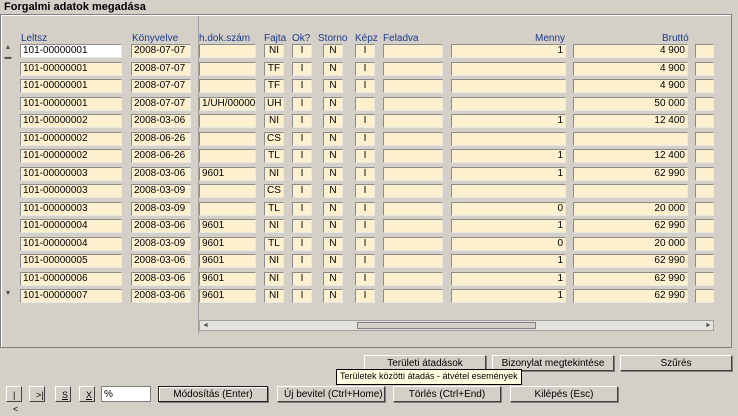 This screenshot has height=416, width=738. Describe the element at coordinates (508, 208) in the screenshot. I see `cell-menny: 0` at that location.